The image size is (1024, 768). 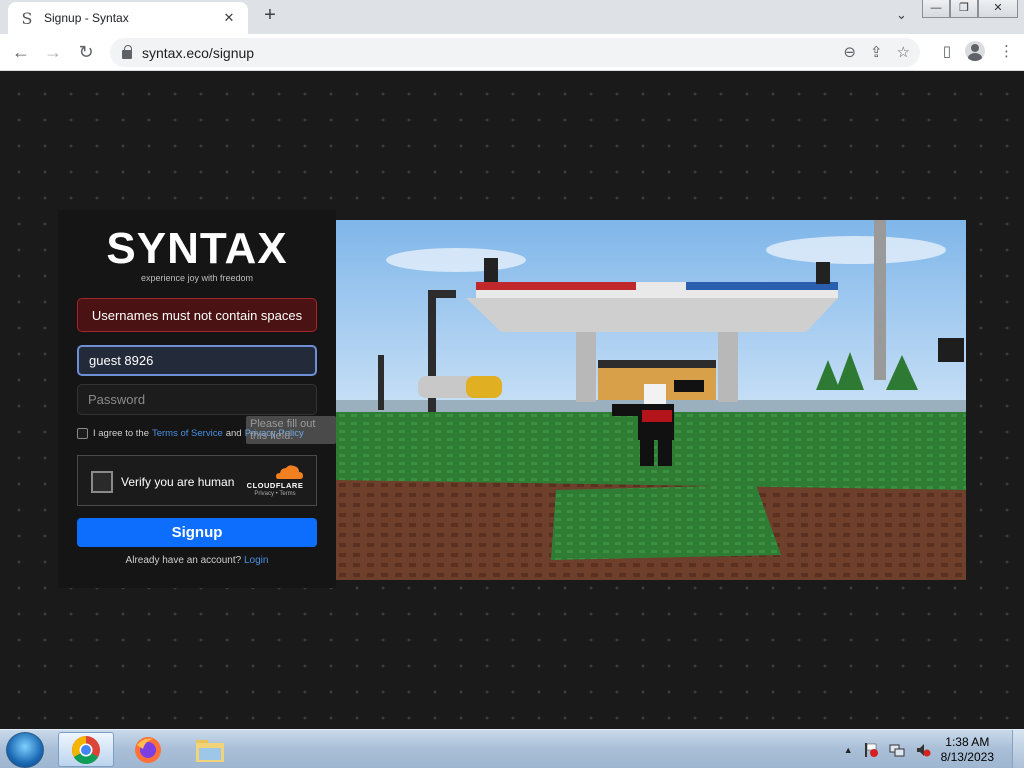 I want to click on profile-avatar-icon, so click(x=975, y=51).